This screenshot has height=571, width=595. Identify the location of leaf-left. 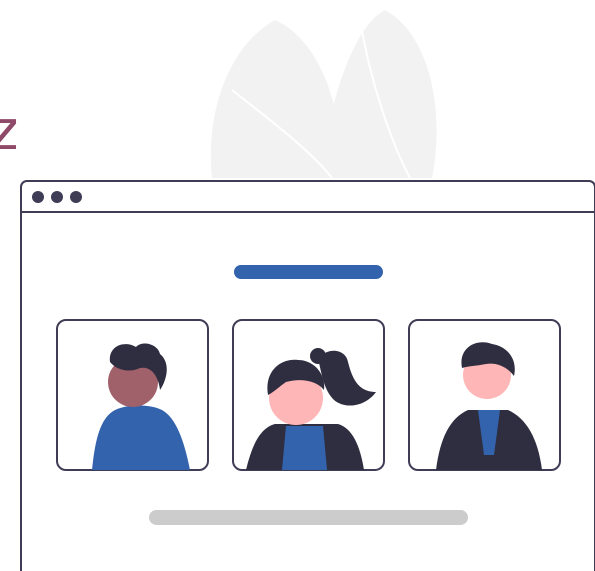
(275, 99).